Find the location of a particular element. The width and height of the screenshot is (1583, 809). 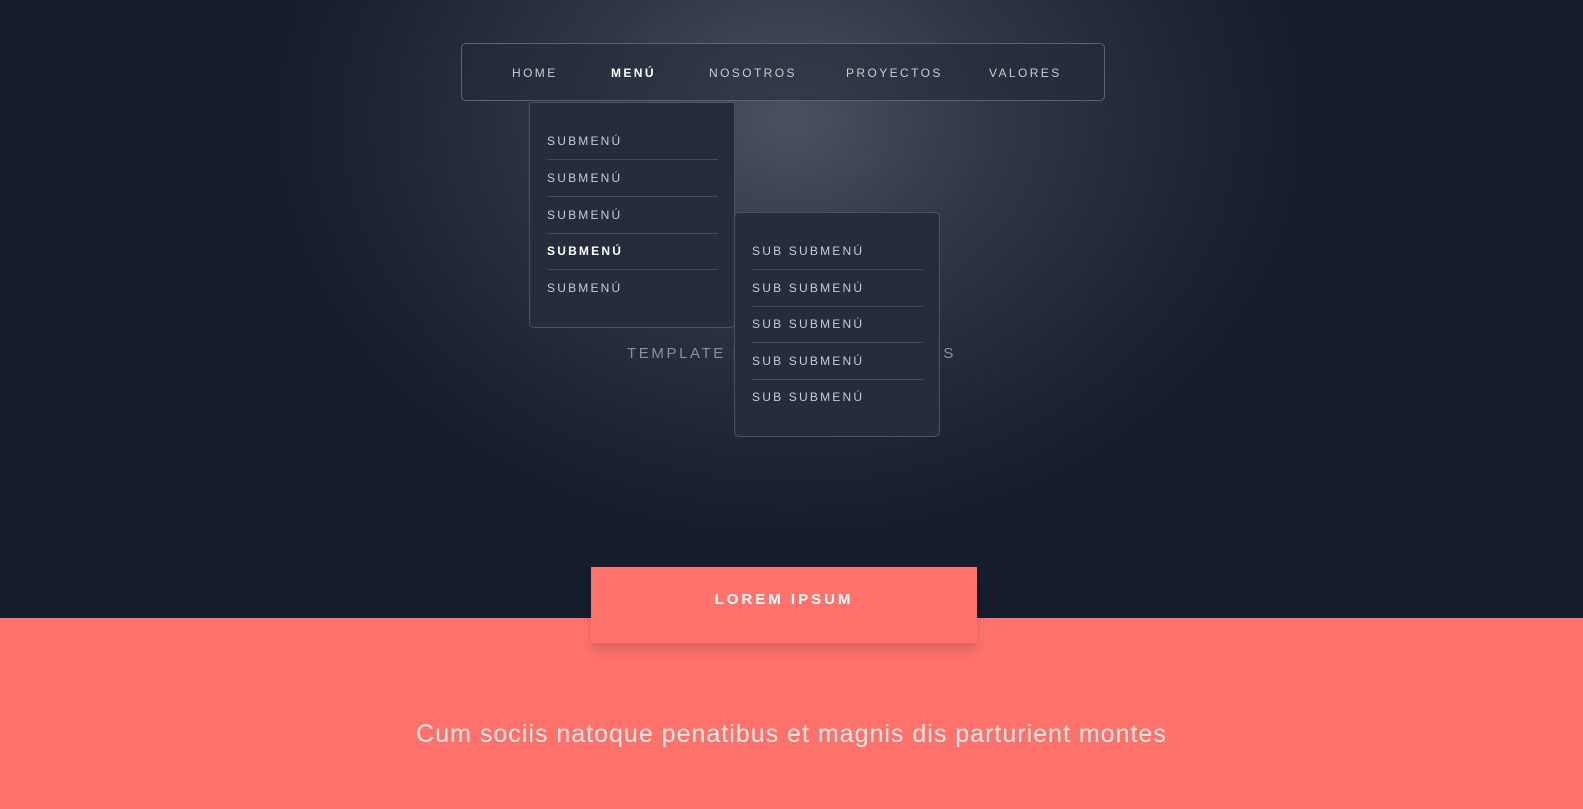

main-nav: HOME MENÚ NOSOTROS PROYECTOS VALORES is located at coordinates (783, 72).